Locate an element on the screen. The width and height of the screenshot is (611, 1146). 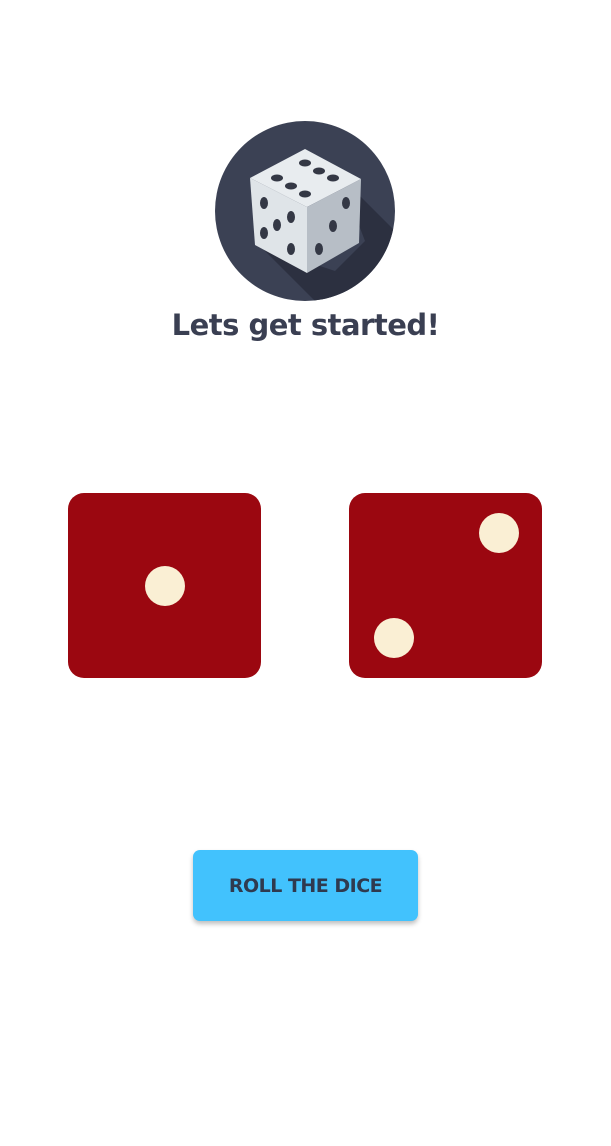
roll-dice-button: ROLL THE DICE is located at coordinates (305, 885).